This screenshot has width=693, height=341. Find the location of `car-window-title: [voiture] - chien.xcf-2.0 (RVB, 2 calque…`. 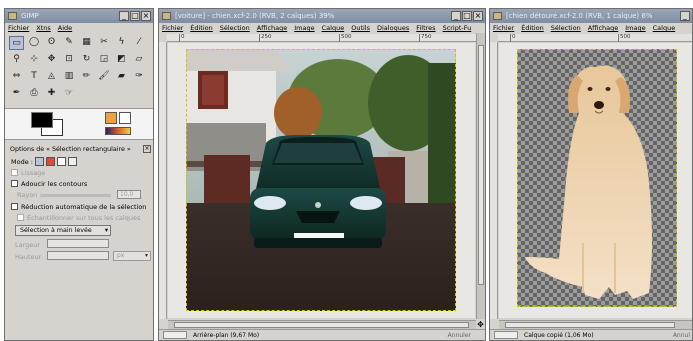

car-window-title: [voiture] - chien.xcf-2.0 (RVB, 2 calque… is located at coordinates (255, 16).